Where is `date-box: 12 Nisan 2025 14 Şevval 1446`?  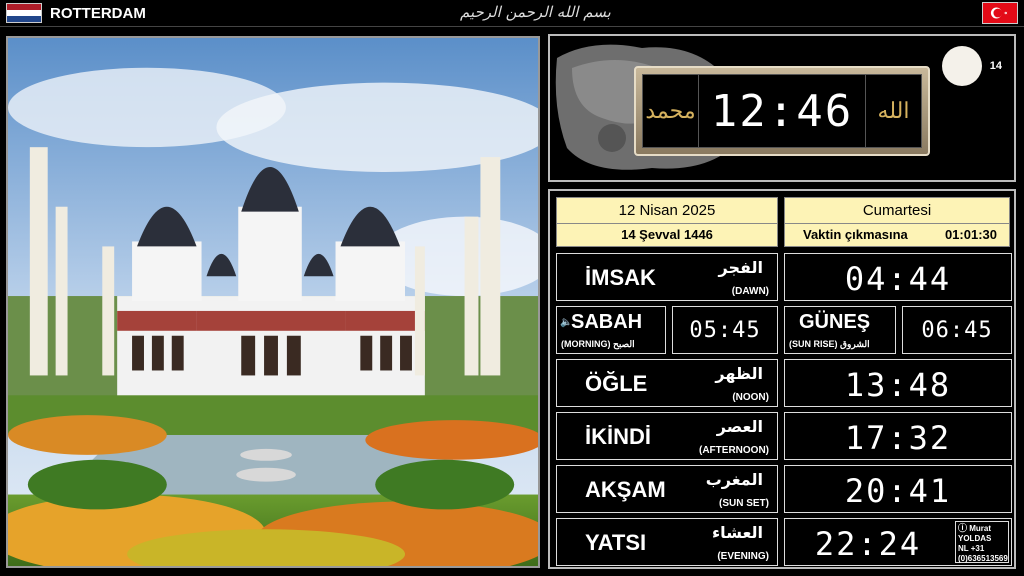
date-box: 12 Nisan 2025 14 Şevval 1446 is located at coordinates (667, 222).